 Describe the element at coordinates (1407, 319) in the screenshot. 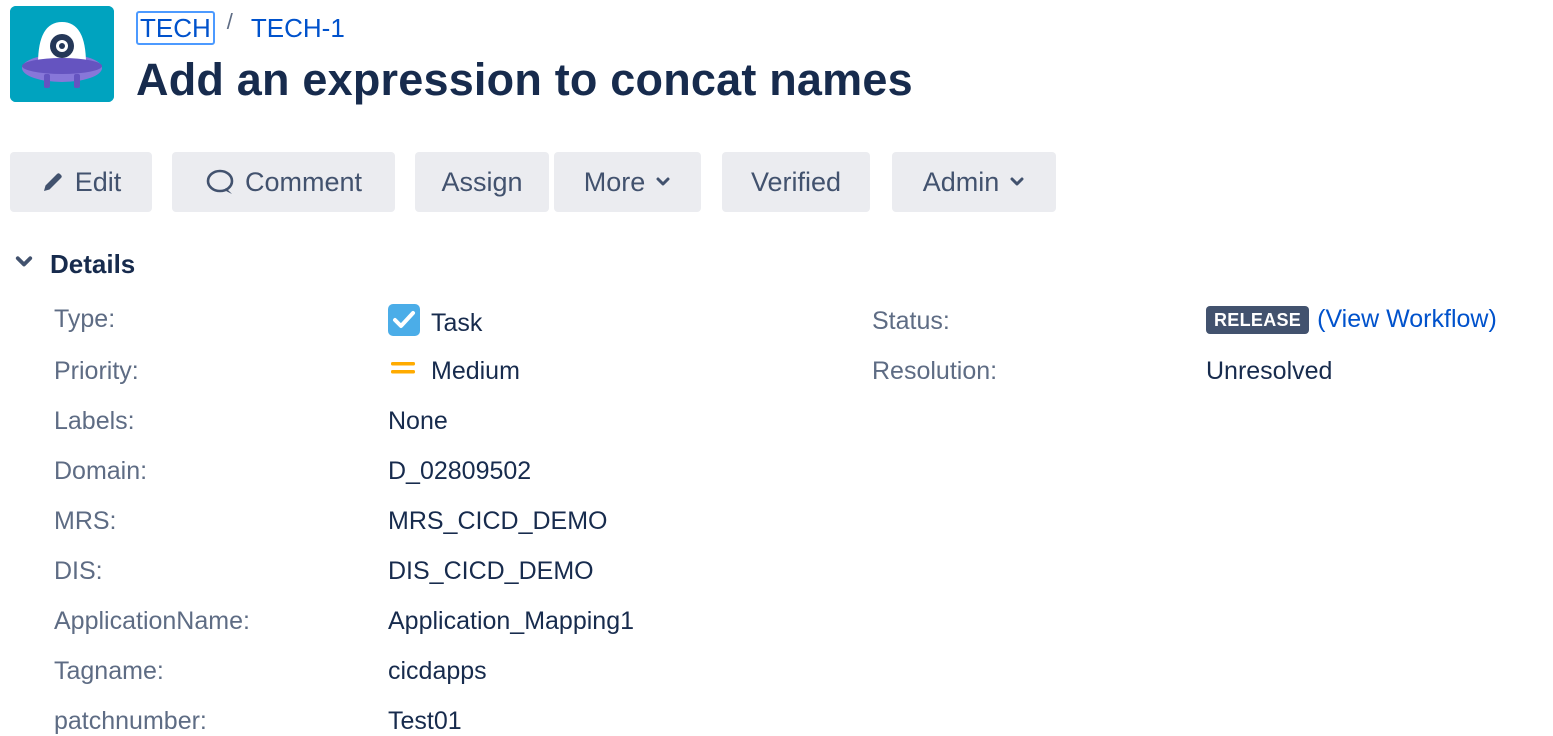

I see `view-workflow-link: (View Workflow)` at that location.